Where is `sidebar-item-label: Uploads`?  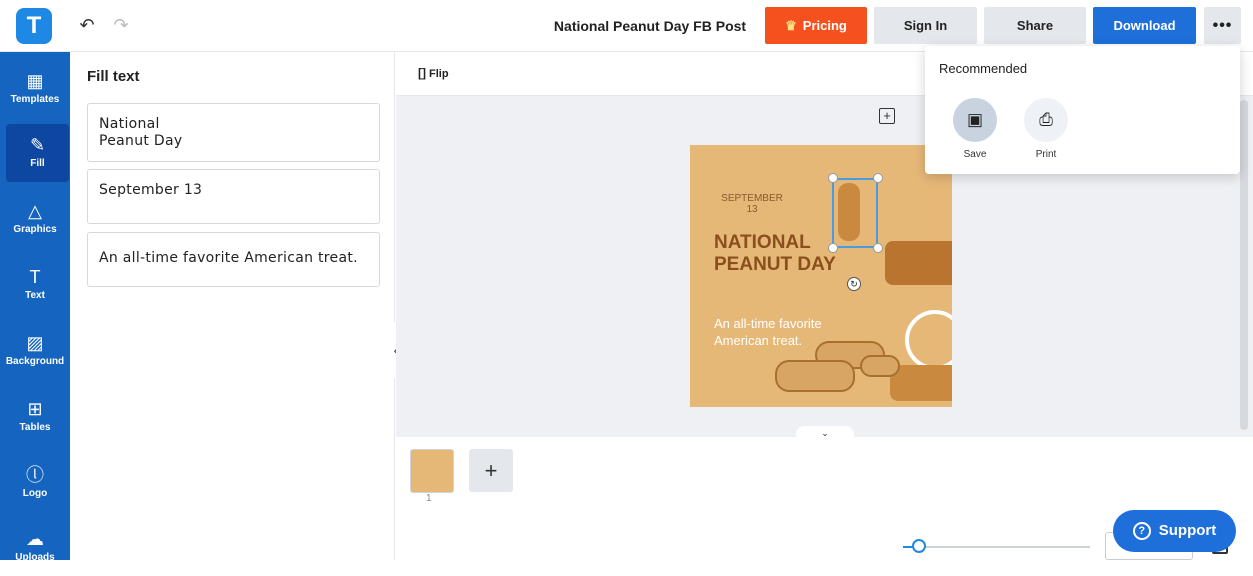 sidebar-item-label: Uploads is located at coordinates (35, 557).